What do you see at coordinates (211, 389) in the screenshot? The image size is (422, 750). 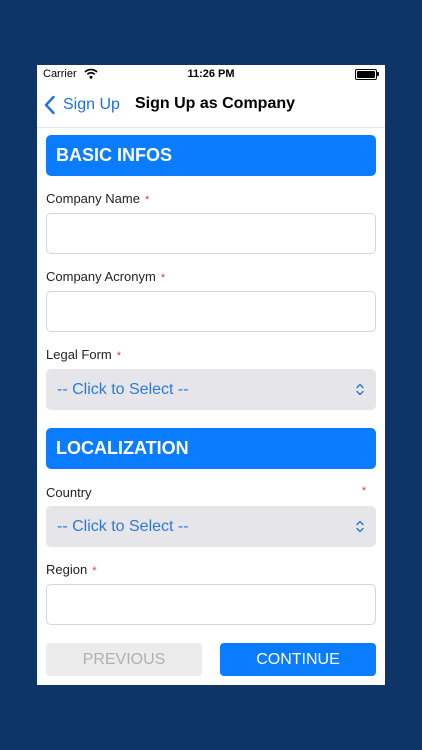 I see `legal-form-select: -- Click to Select --` at bounding box center [211, 389].